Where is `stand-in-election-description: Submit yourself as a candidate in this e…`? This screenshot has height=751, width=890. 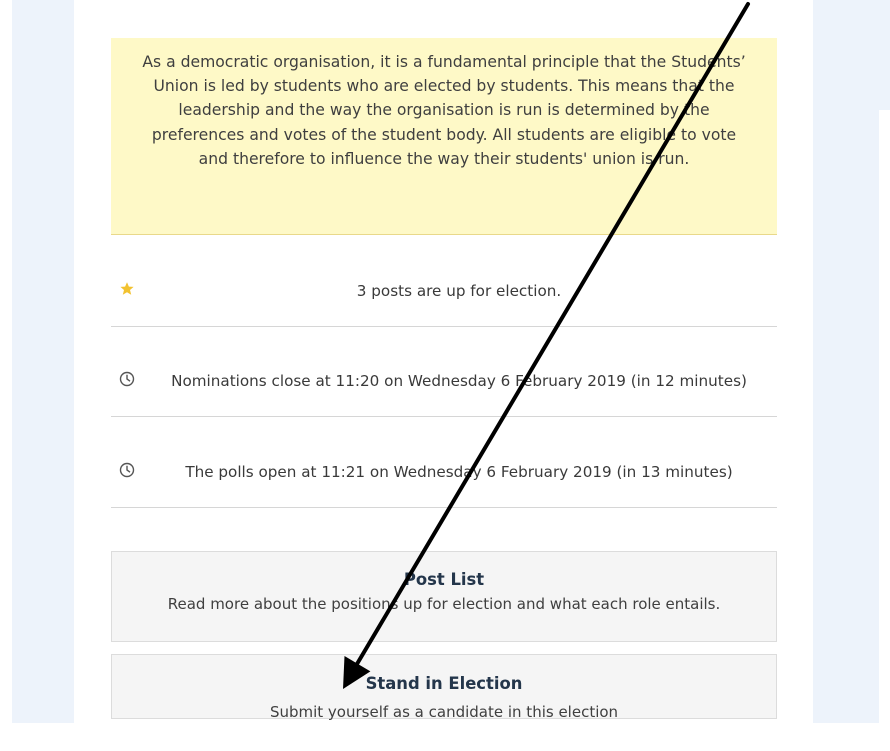 stand-in-election-description: Submit yourself as a candidate in this e… is located at coordinates (444, 712).